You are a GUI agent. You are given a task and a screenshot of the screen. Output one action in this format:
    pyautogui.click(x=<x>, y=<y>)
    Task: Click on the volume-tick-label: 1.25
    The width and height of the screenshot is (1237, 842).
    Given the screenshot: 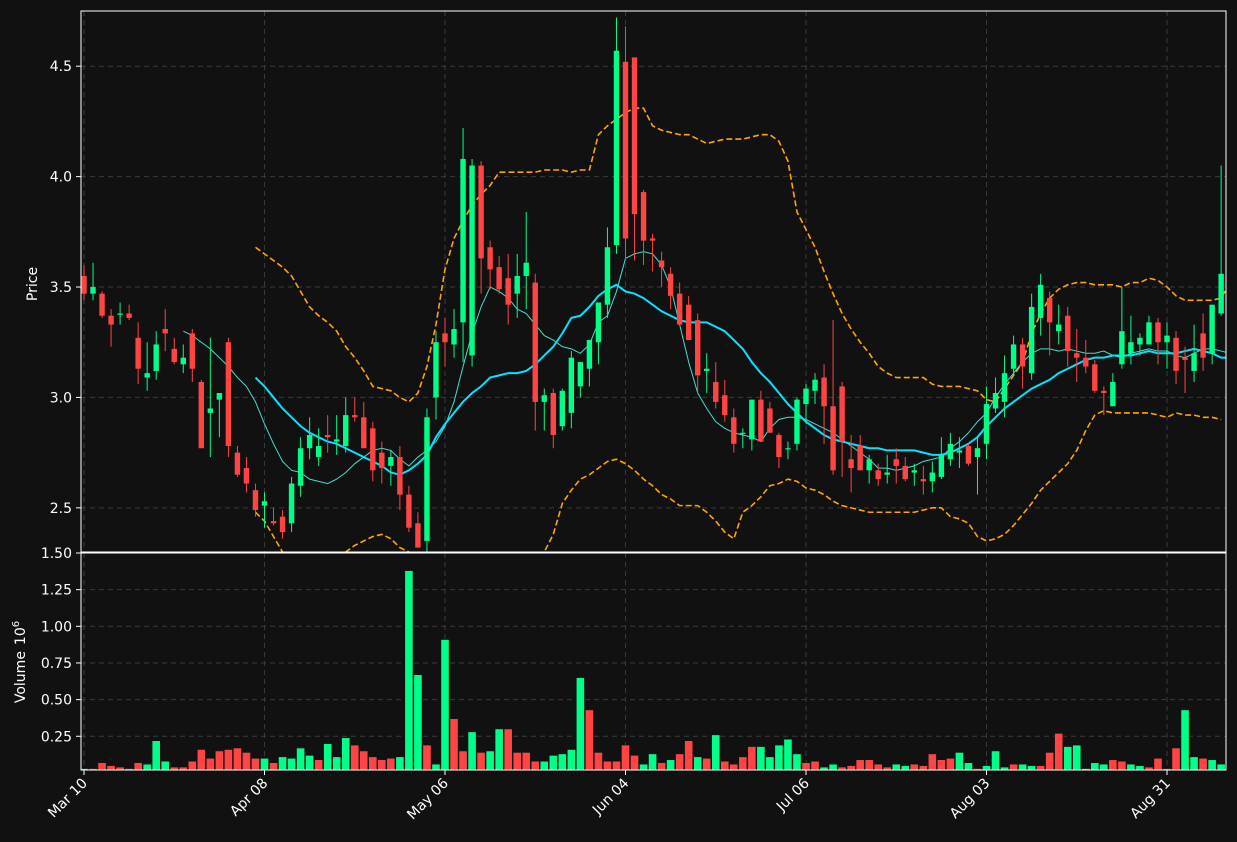 What is the action you would take?
    pyautogui.click(x=56, y=591)
    